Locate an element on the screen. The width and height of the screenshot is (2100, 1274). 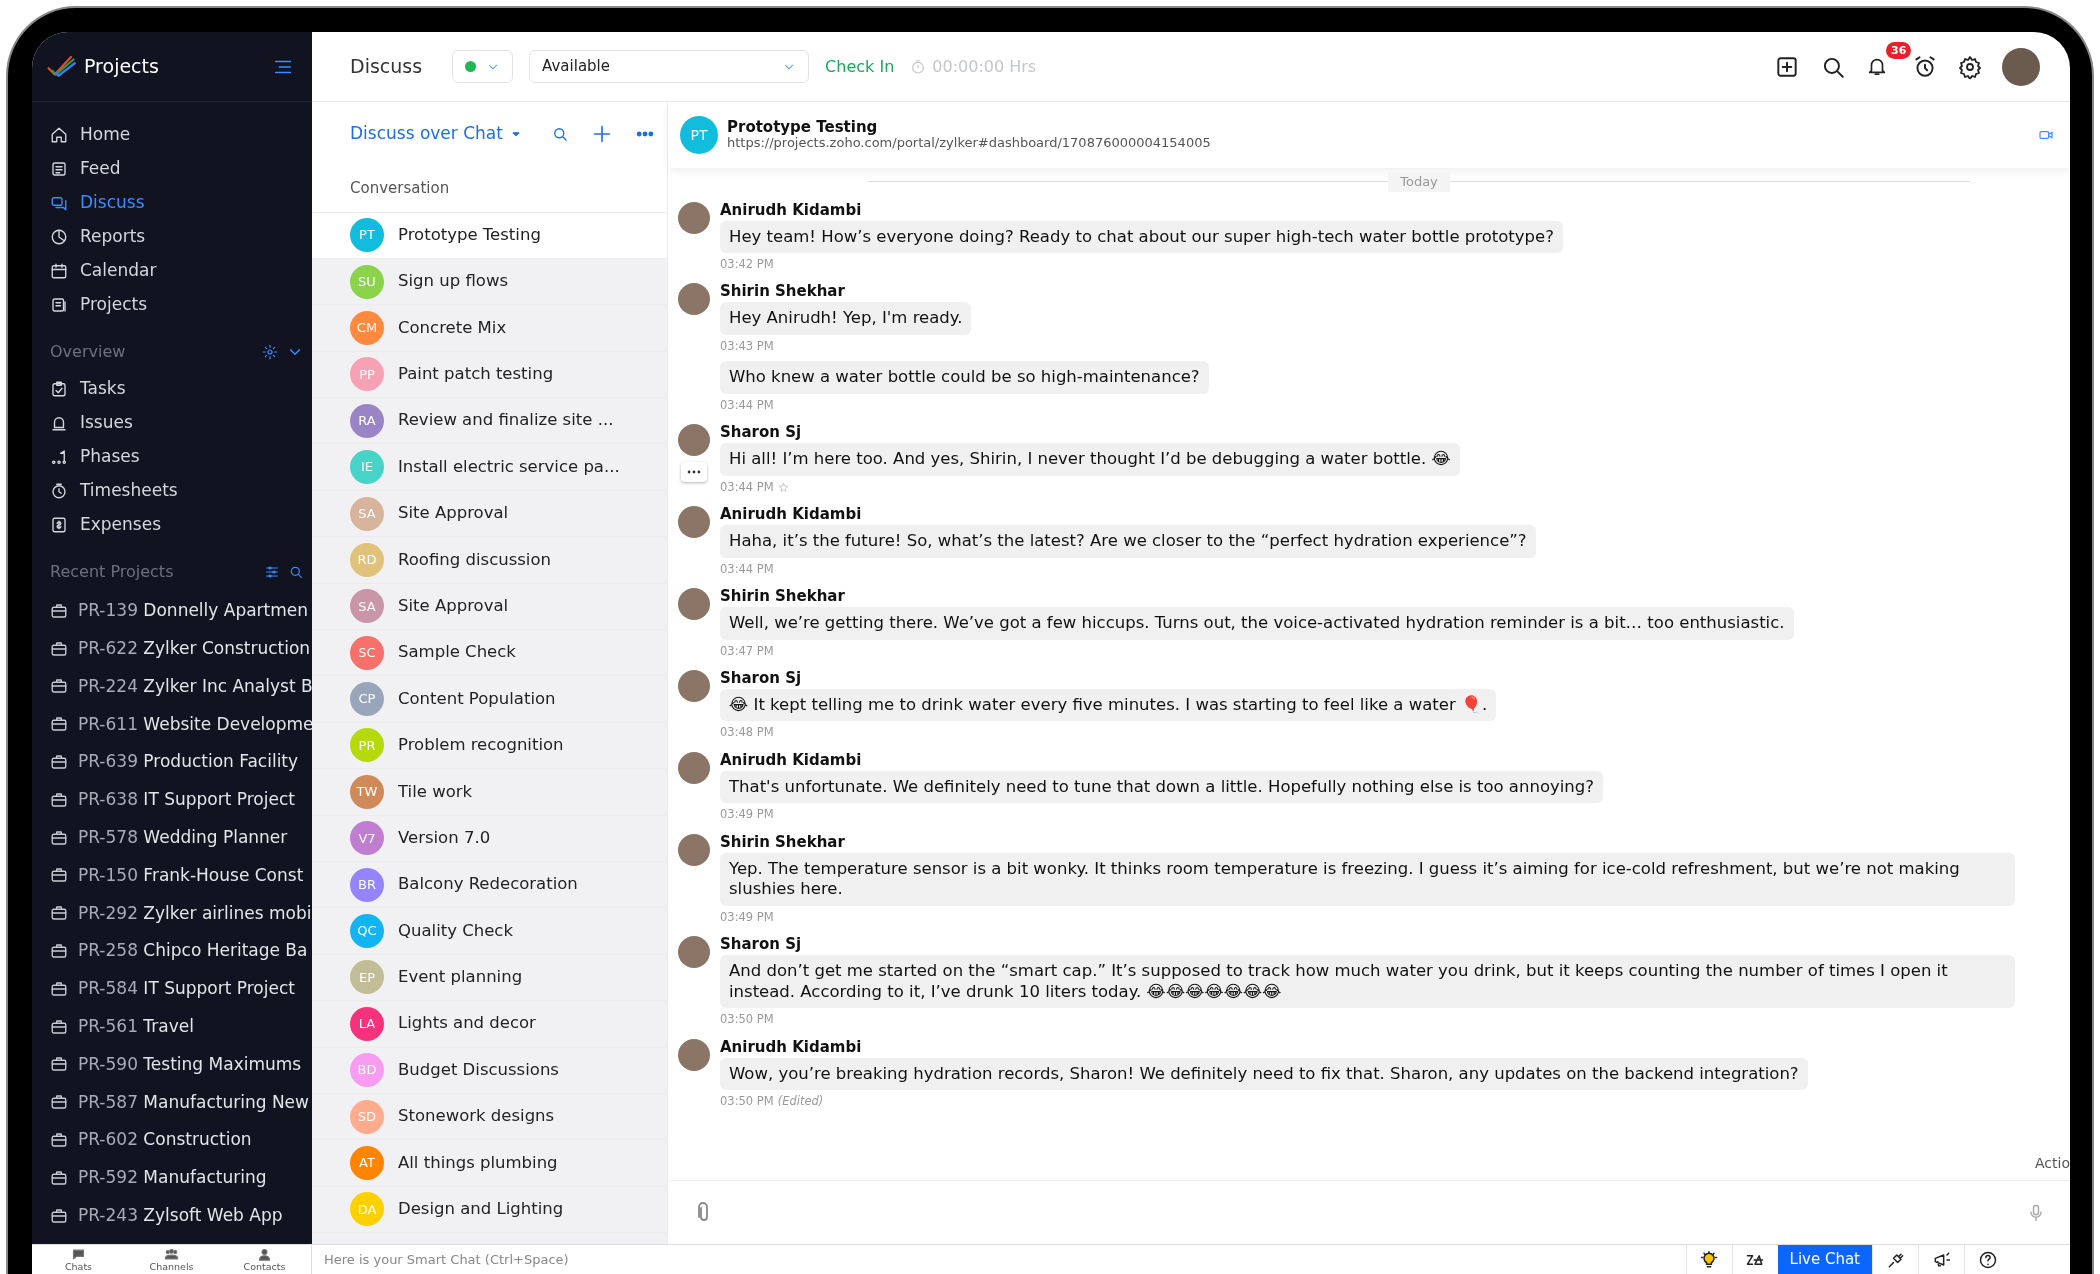
conversation-item: PR Problem recognition is located at coordinates (489, 746).